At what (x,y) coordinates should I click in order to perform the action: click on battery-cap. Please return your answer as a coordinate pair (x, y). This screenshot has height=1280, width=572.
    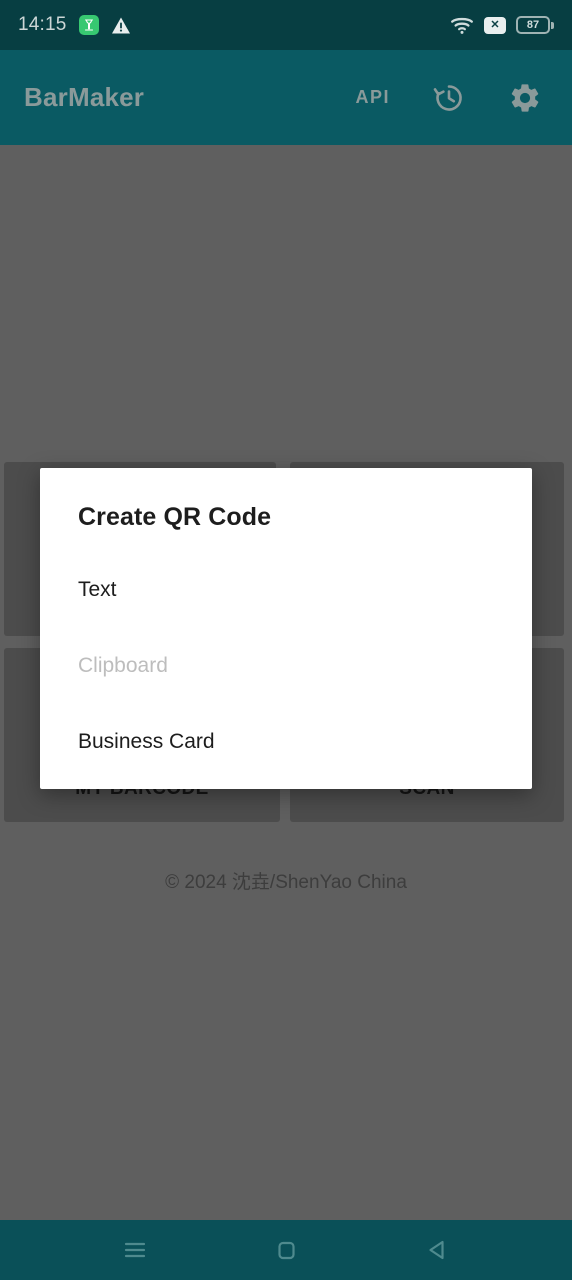
    Looking at the image, I should click on (552, 25).